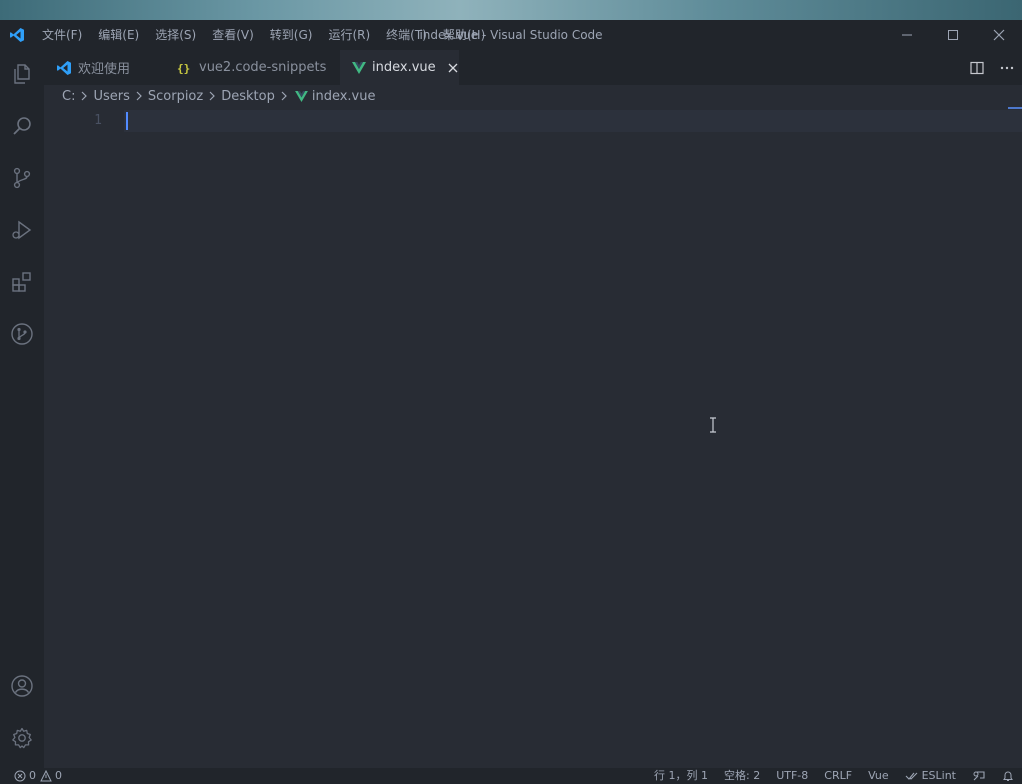 The height and width of the screenshot is (784, 1022). I want to click on tab-label: index.vue, so click(404, 67).